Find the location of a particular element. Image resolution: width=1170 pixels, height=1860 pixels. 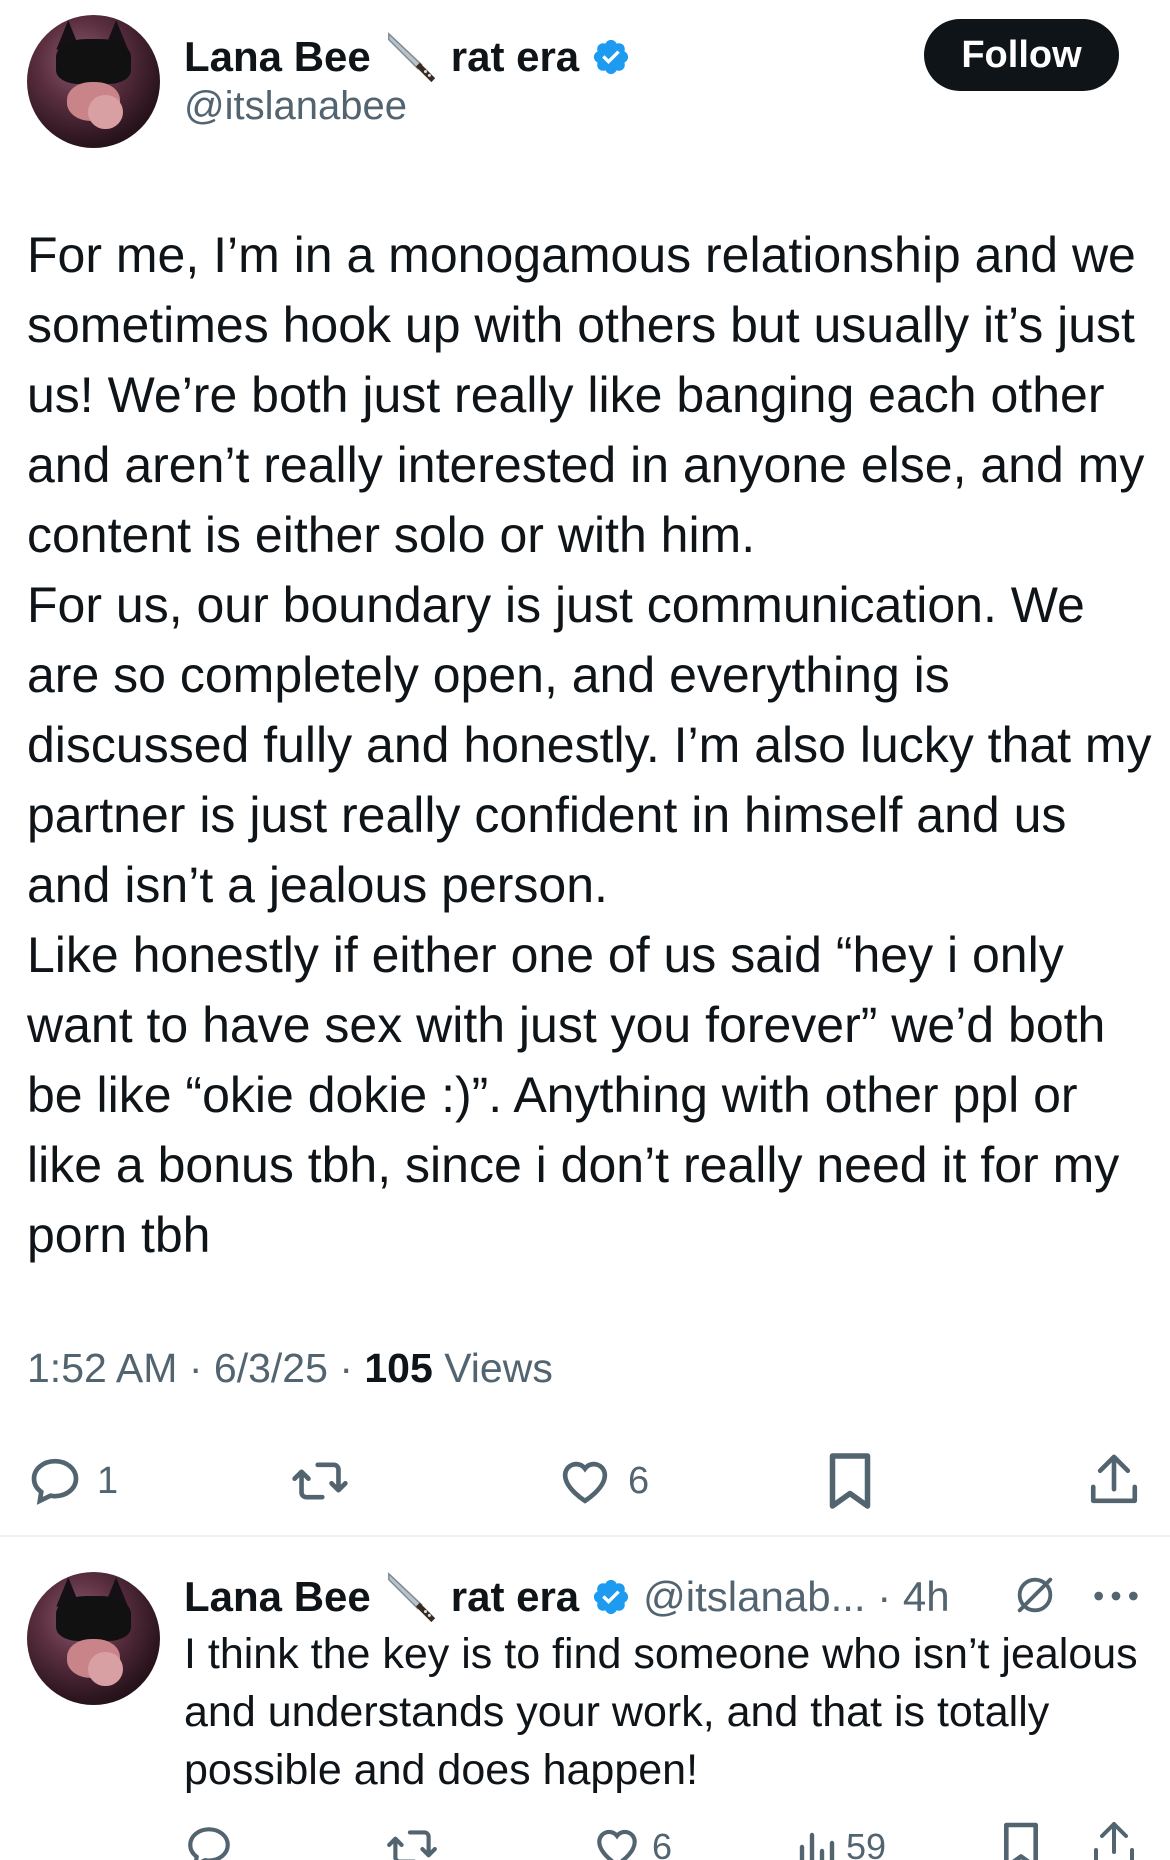

reply-views-count: 59 is located at coordinates (866, 1843).